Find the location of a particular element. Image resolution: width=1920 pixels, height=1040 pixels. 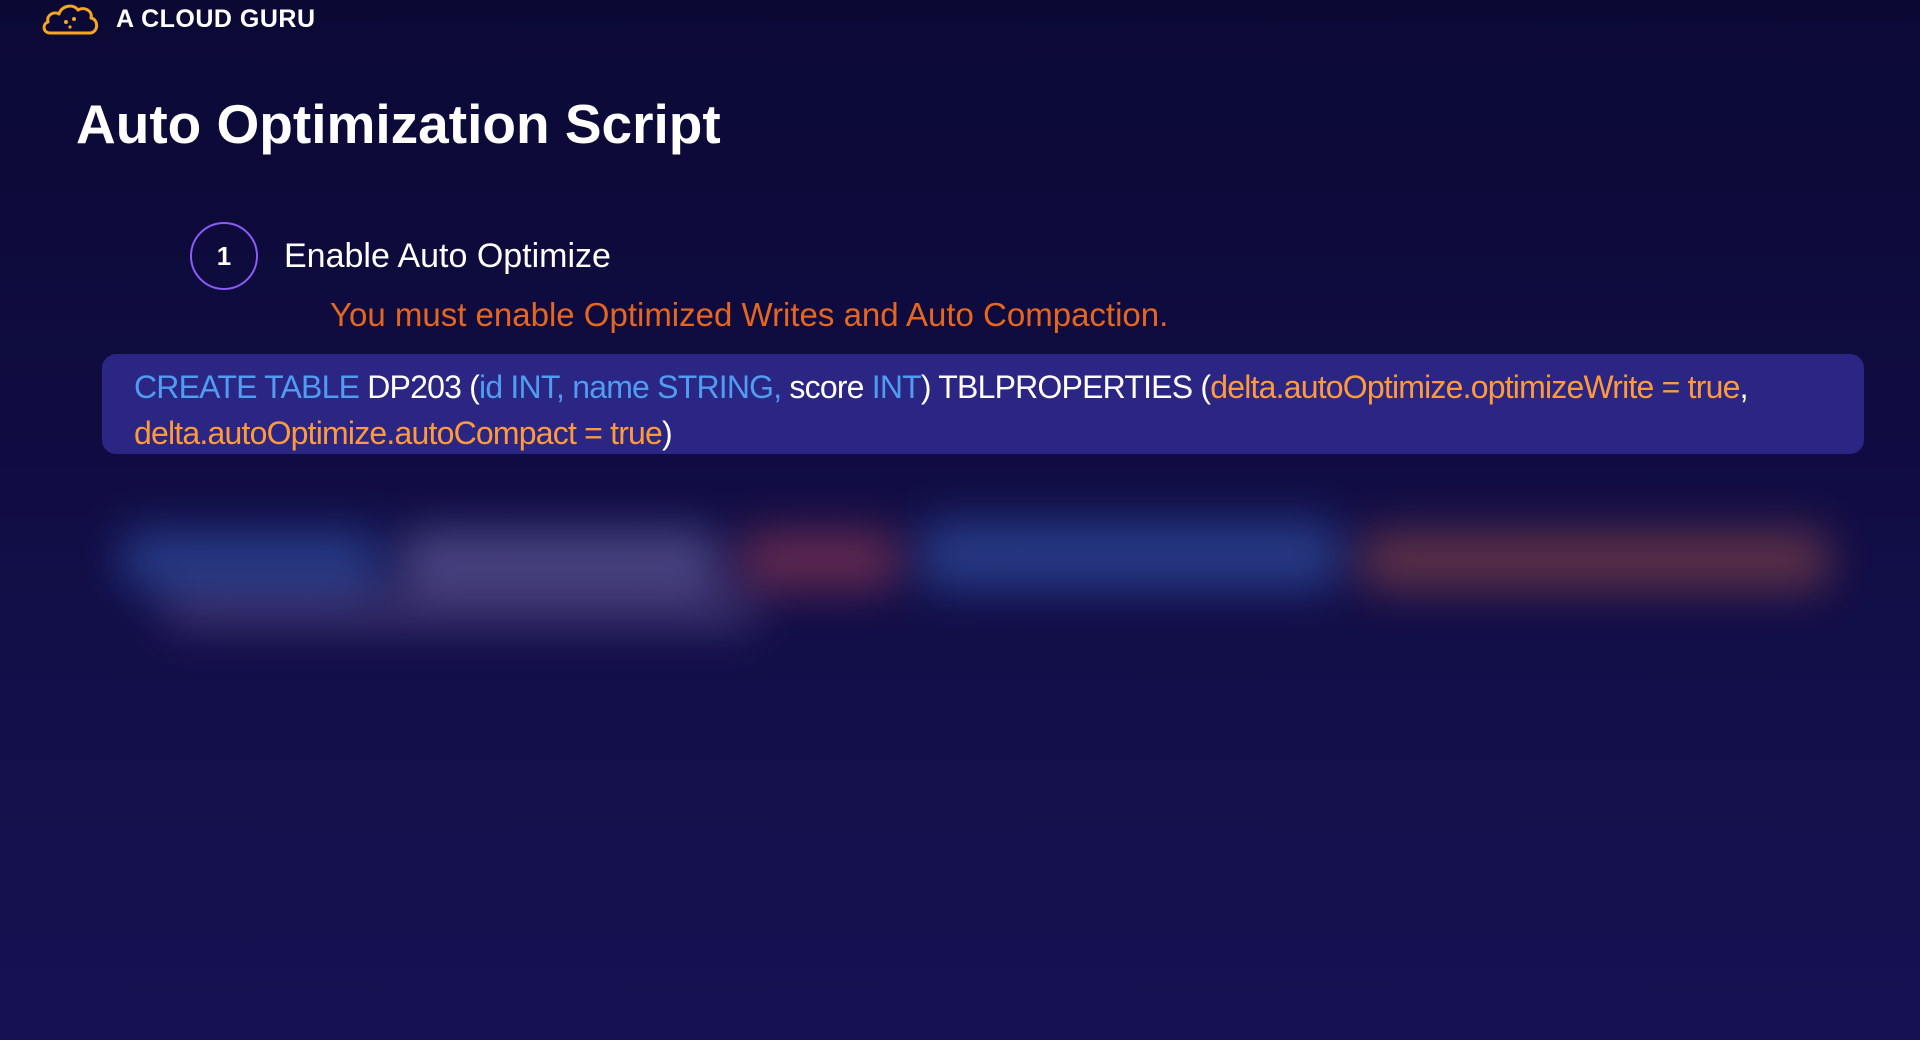

code-token: id INT, name STRING, is located at coordinates (634, 387).